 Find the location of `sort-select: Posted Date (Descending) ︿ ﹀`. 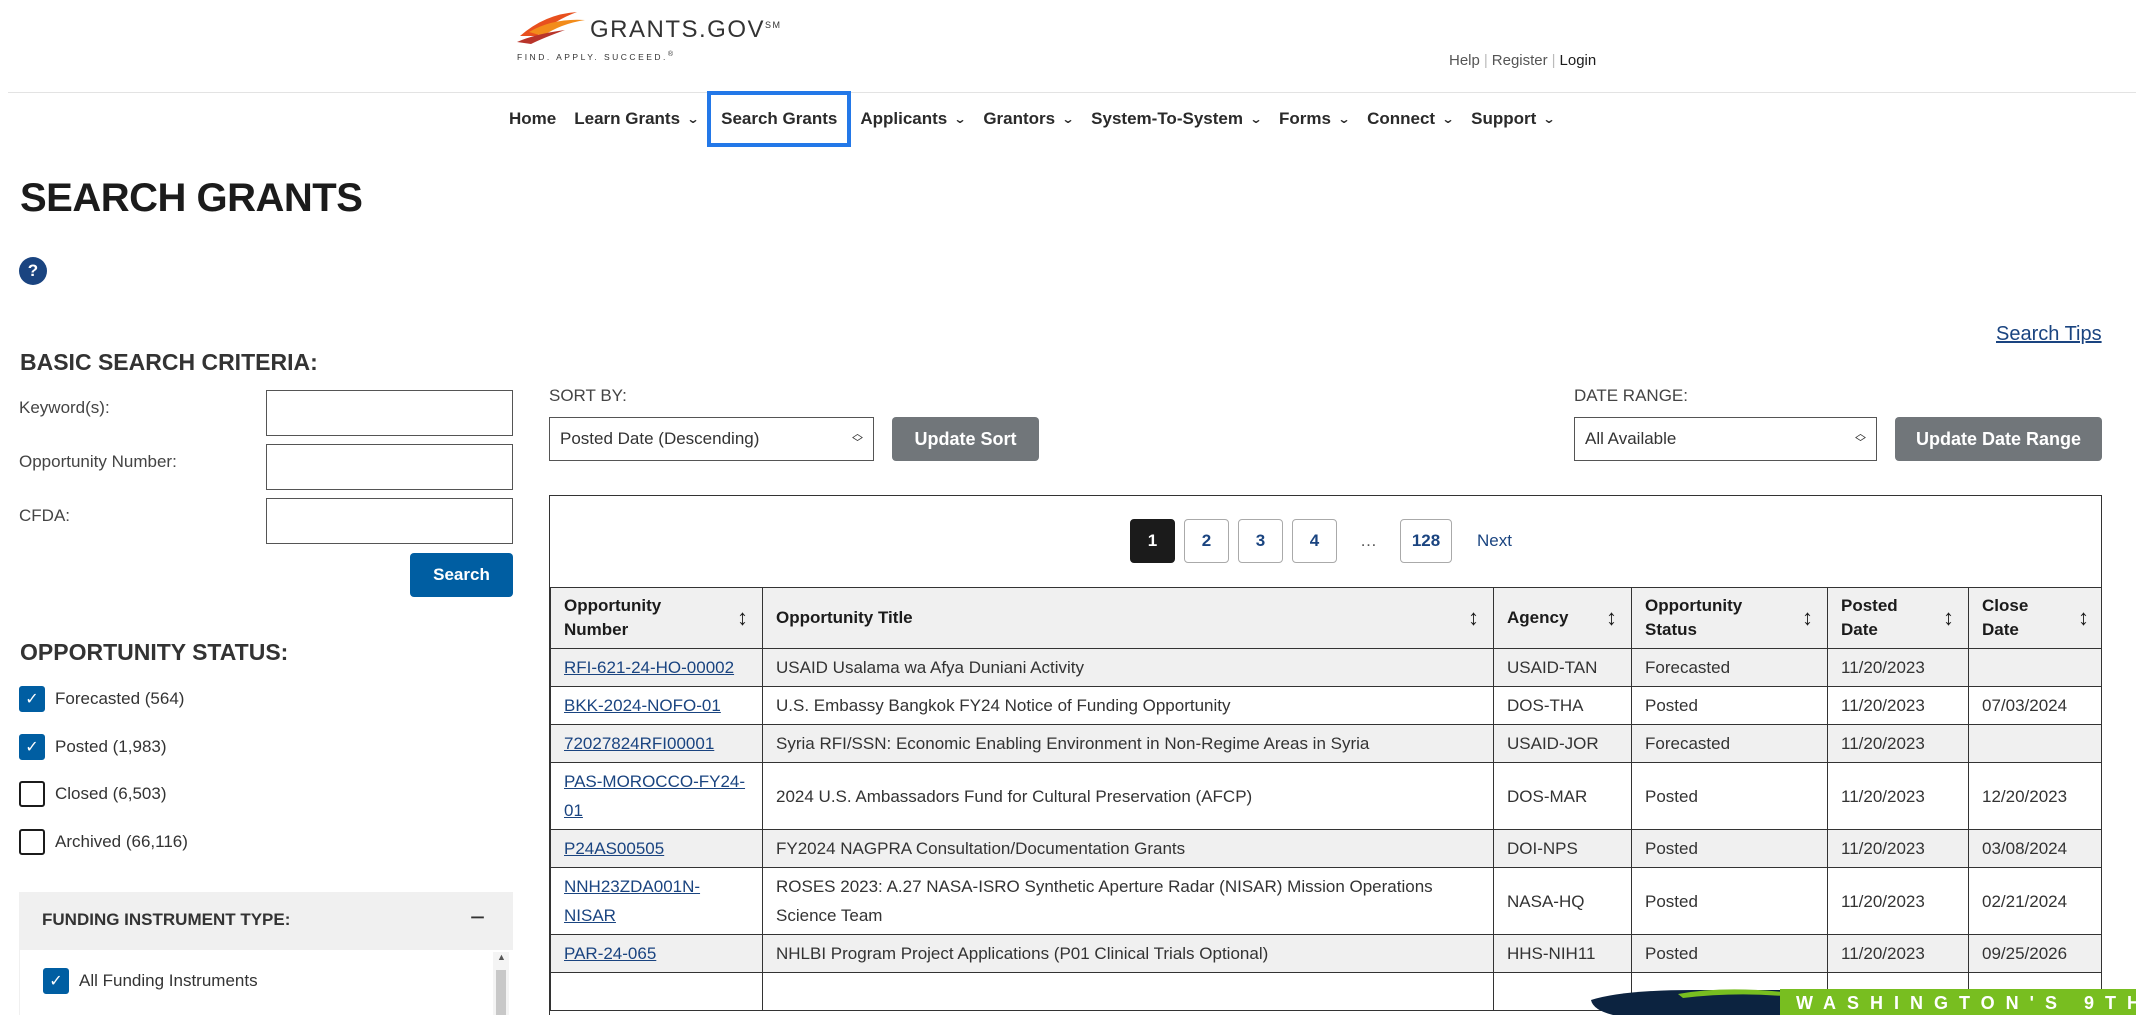

sort-select: Posted Date (Descending) ︿ ﹀ is located at coordinates (711, 439).